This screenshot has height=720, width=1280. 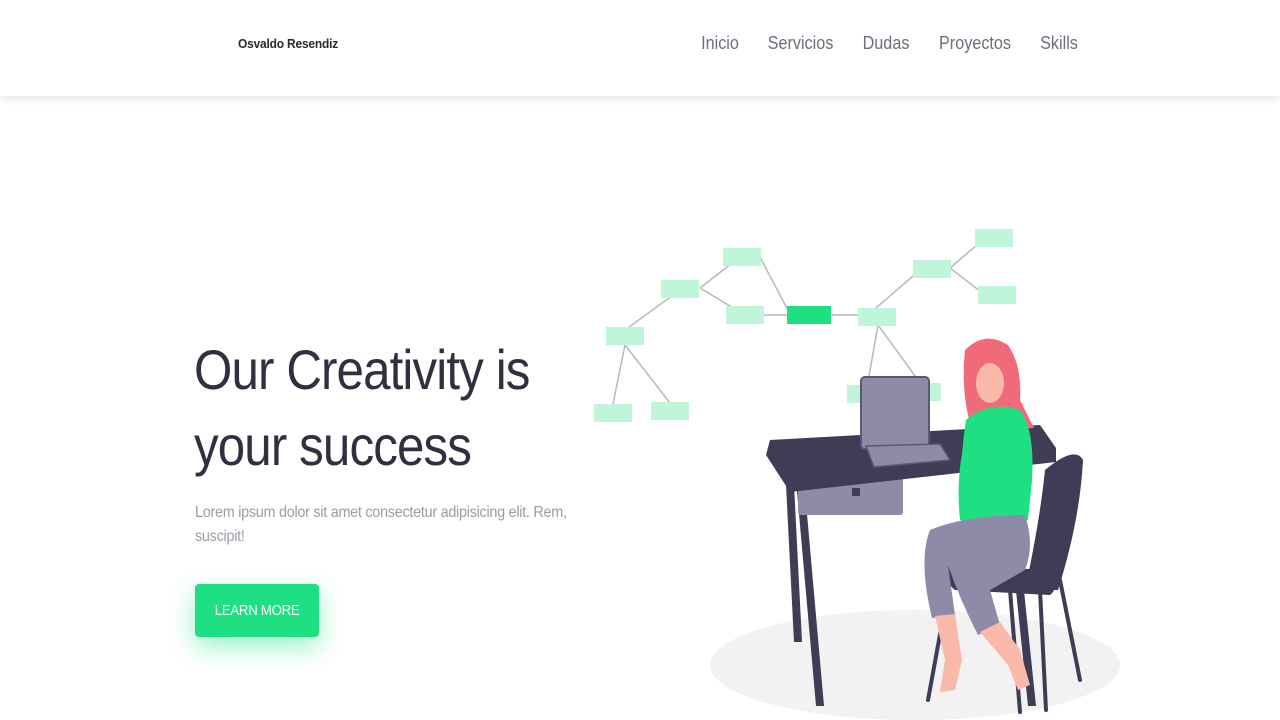 What do you see at coordinates (720, 43) in the screenshot?
I see `nav-link-inicio: Inicio` at bounding box center [720, 43].